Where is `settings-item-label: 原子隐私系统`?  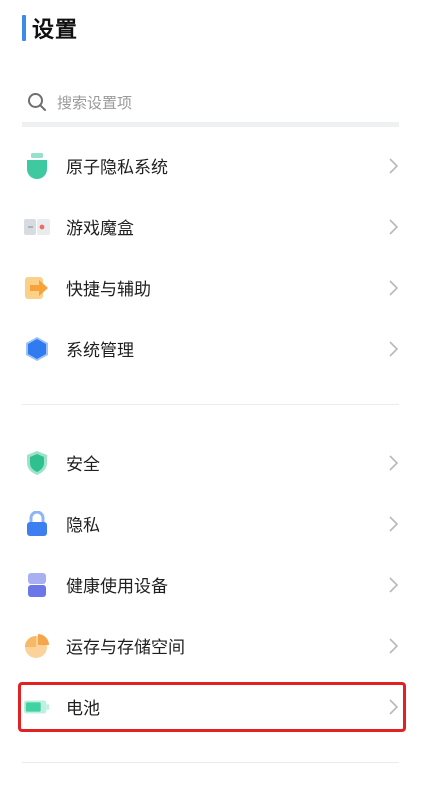 settings-item-label: 原子隐私系统 is located at coordinates (117, 168).